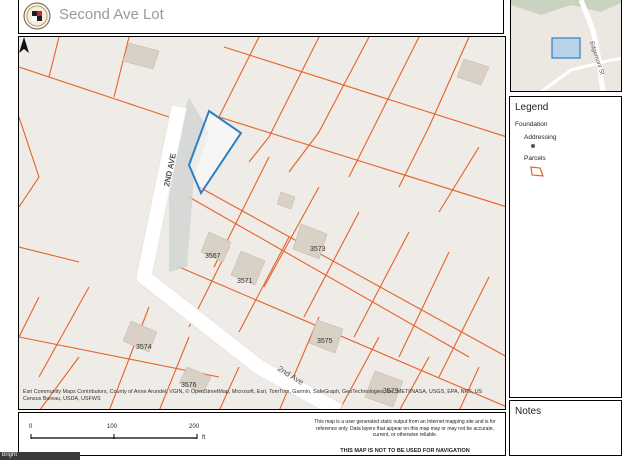 This screenshot has height=460, width=640. I want to click on address-label: 3573, so click(318, 249).